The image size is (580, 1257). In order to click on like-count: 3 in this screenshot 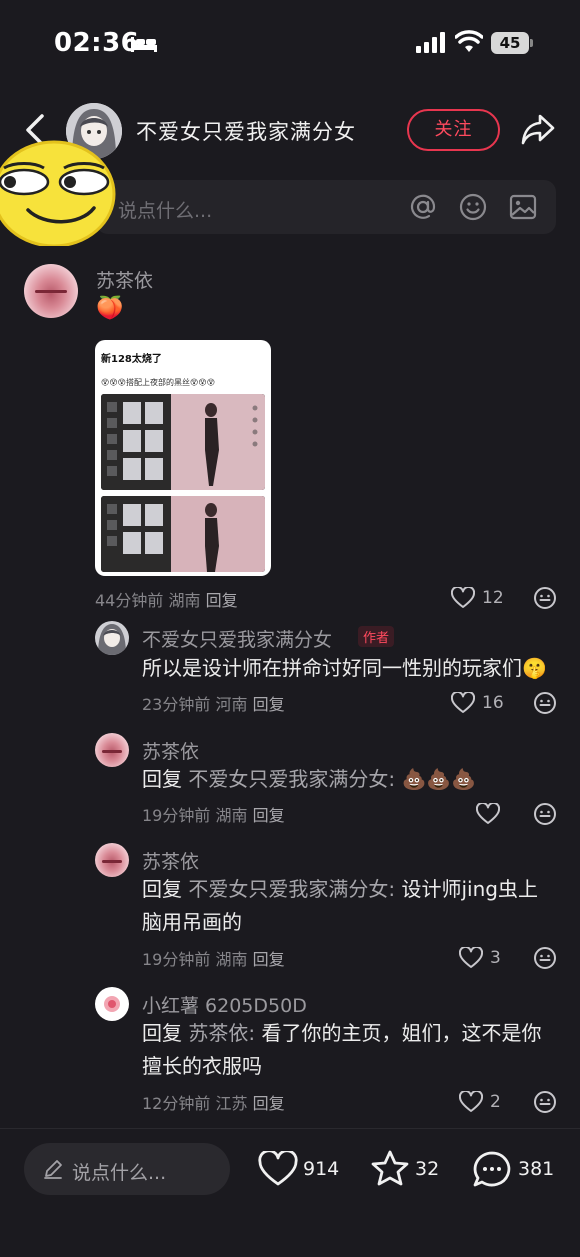, I will do `click(495, 958)`.